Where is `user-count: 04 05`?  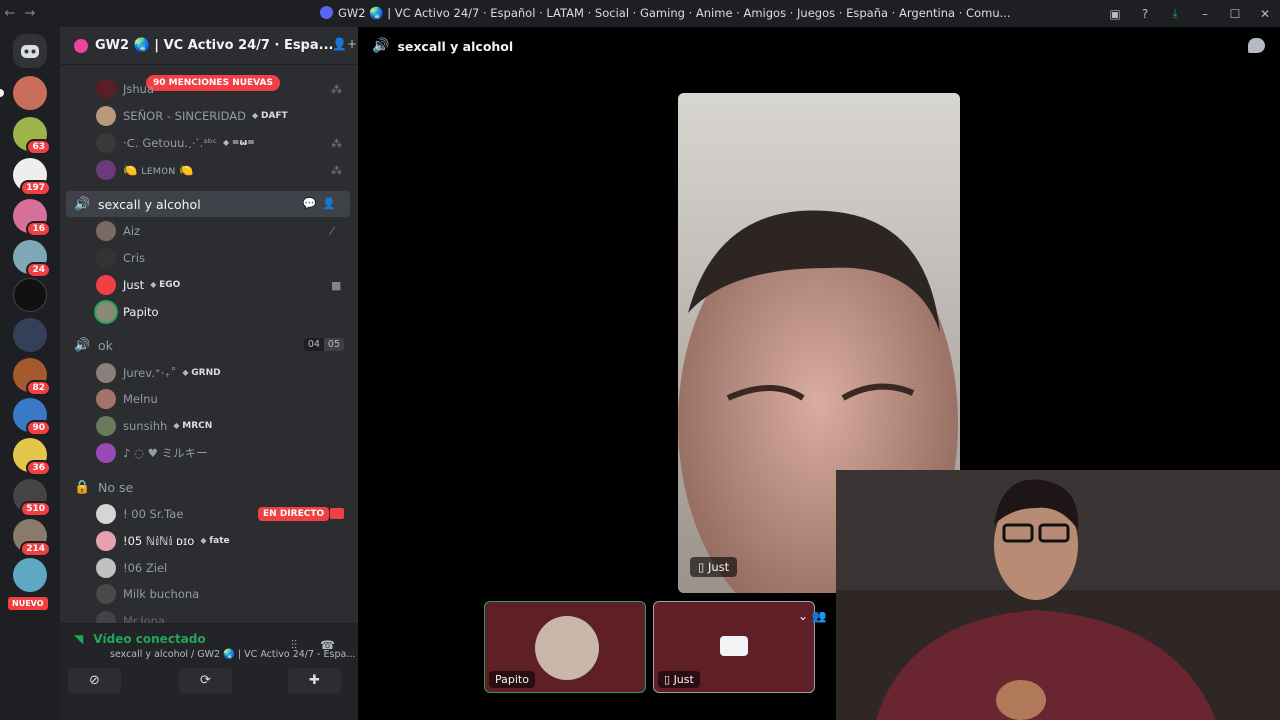
user-count: 04 05 is located at coordinates (323, 344).